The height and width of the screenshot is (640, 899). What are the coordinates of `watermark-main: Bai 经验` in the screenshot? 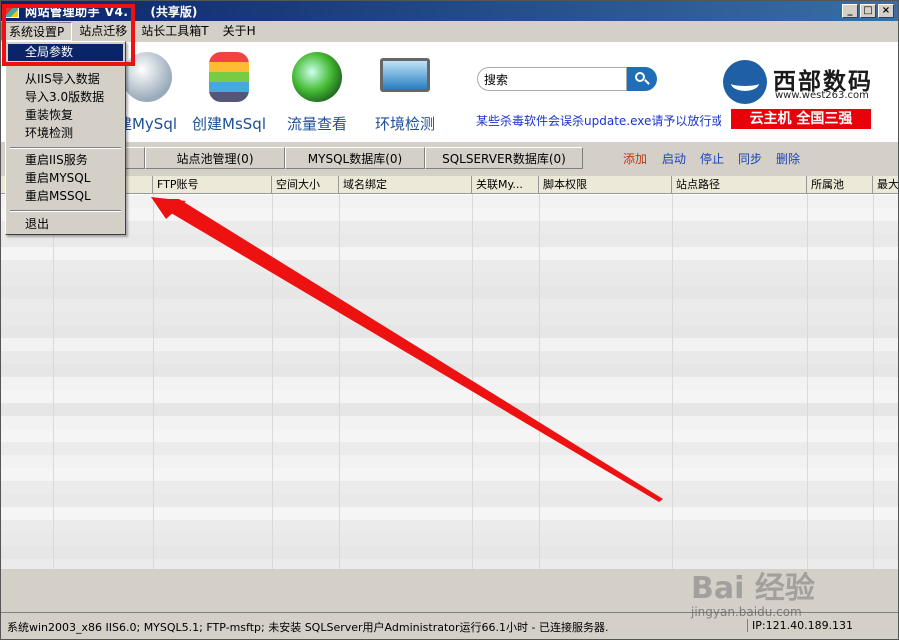 It's located at (753, 588).